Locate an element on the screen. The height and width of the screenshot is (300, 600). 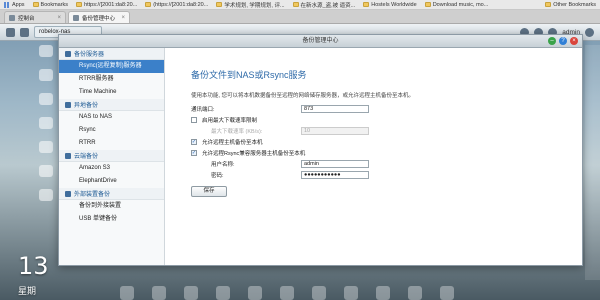
usb-icon is located at coordinates (68, 193).